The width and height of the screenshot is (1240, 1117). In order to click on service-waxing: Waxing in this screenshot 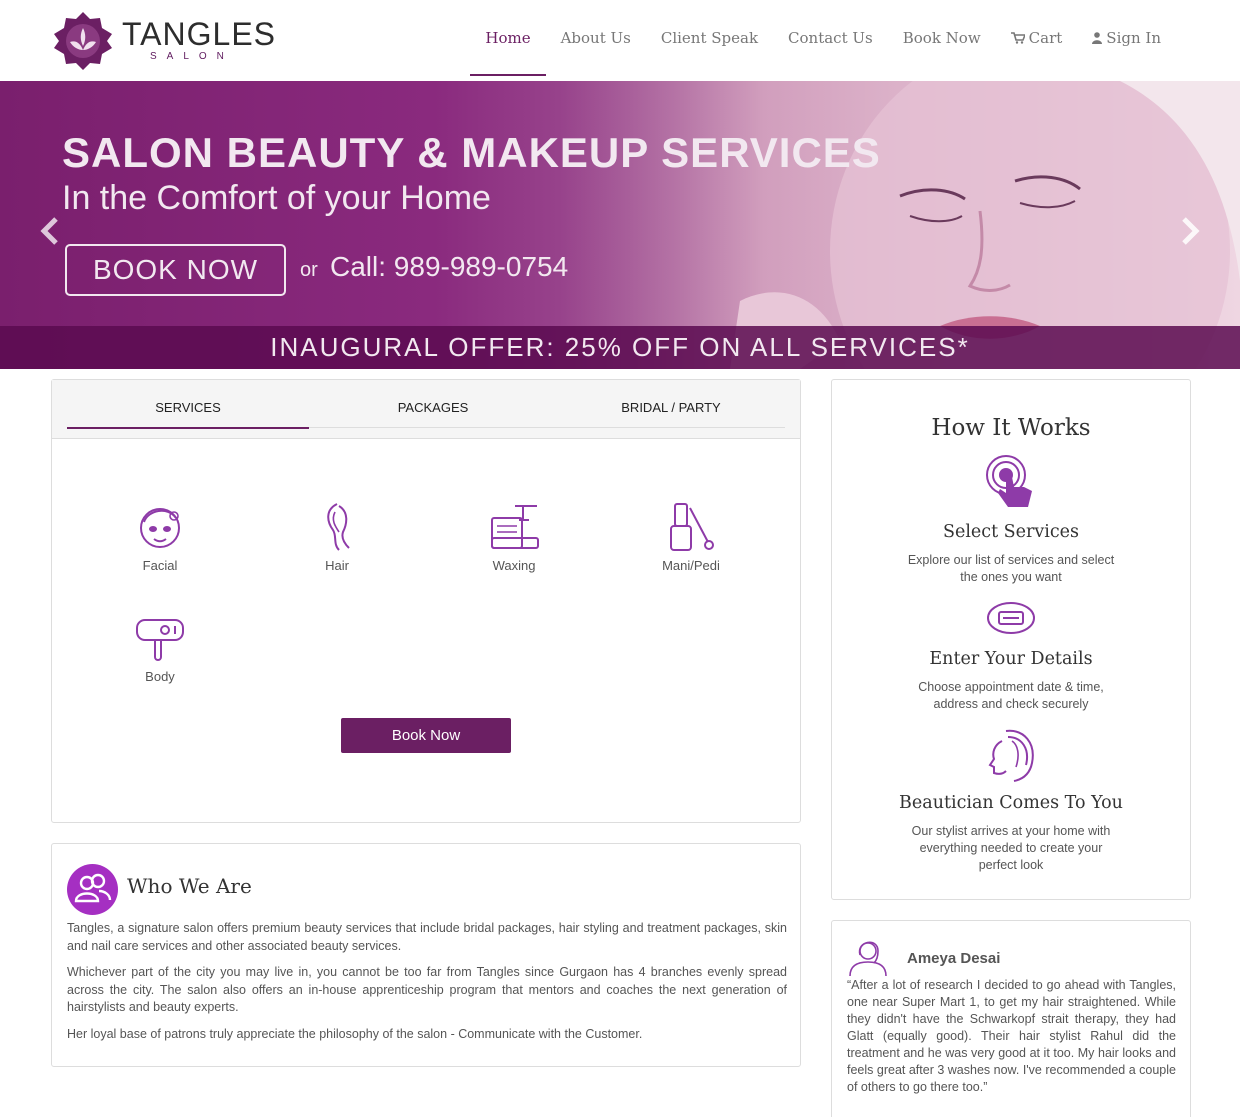, I will do `click(514, 537)`.